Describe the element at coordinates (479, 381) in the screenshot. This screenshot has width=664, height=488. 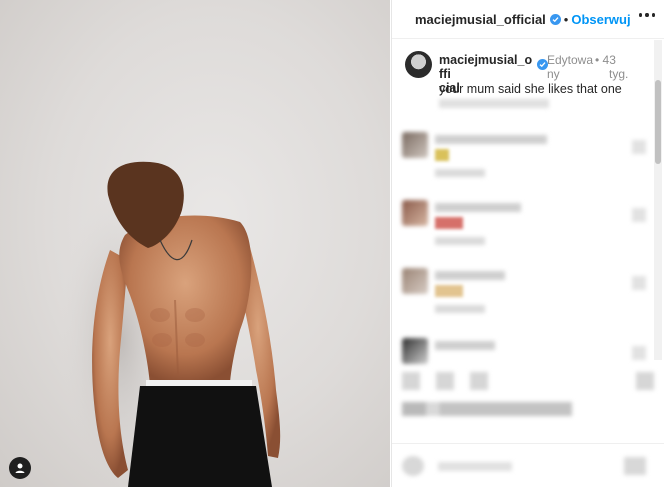
I see `share-icon` at that location.